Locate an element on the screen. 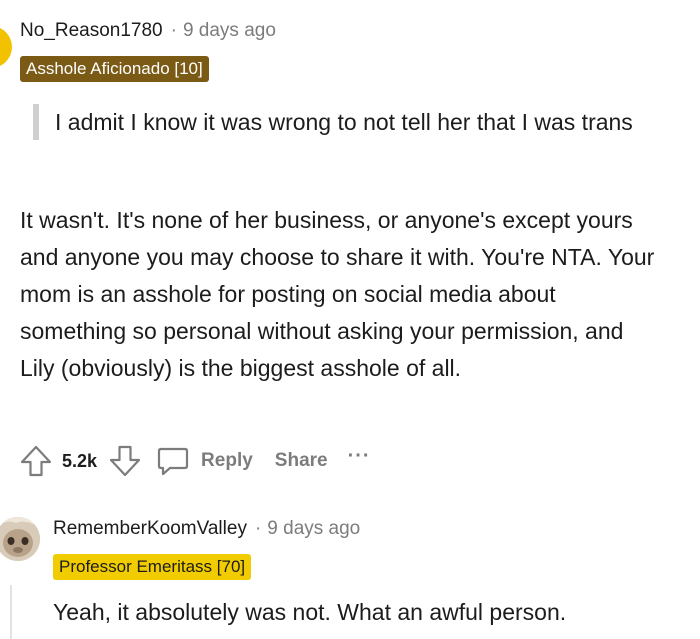 Image resolution: width=700 pixels, height=639 pixels. user-avatar is located at coordinates (6, 47).